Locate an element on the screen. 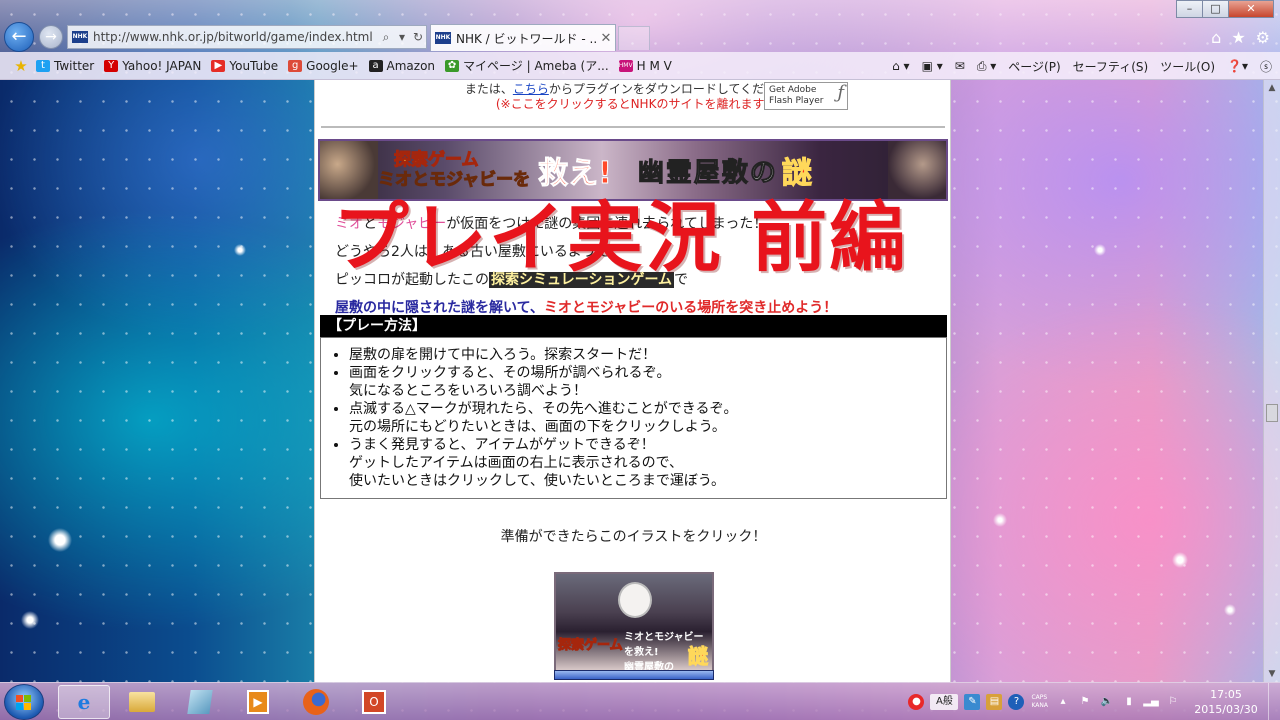 The height and width of the screenshot is (720, 1280). plugin-note: (※ここをクリックするとNHKのサイトを離れます) is located at coordinates (632, 104).